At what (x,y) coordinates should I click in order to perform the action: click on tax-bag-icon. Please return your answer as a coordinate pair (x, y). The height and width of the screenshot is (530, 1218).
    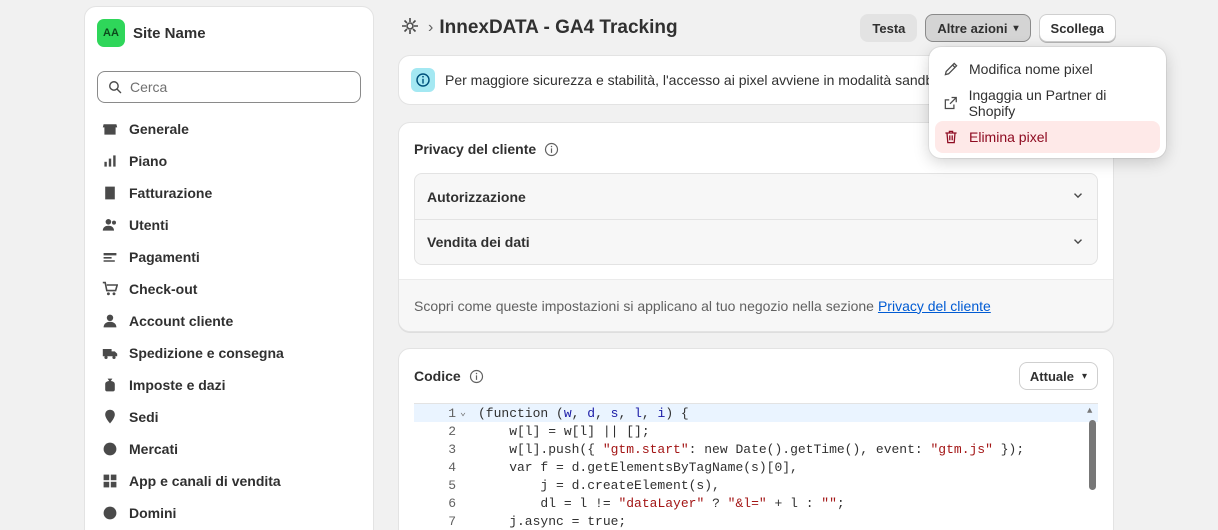
    Looking at the image, I should click on (110, 385).